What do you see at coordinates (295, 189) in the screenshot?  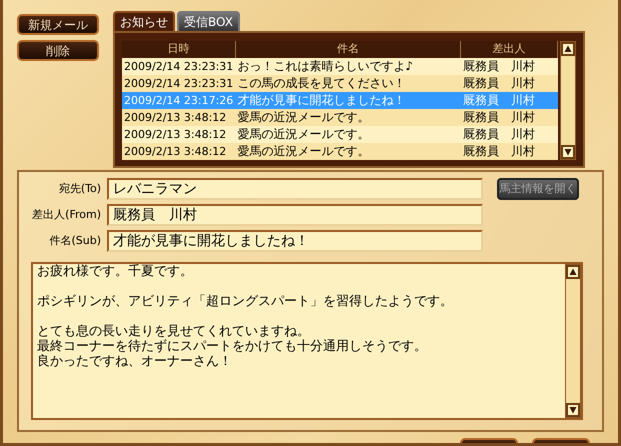 I see `text-field: レバニラマン` at bounding box center [295, 189].